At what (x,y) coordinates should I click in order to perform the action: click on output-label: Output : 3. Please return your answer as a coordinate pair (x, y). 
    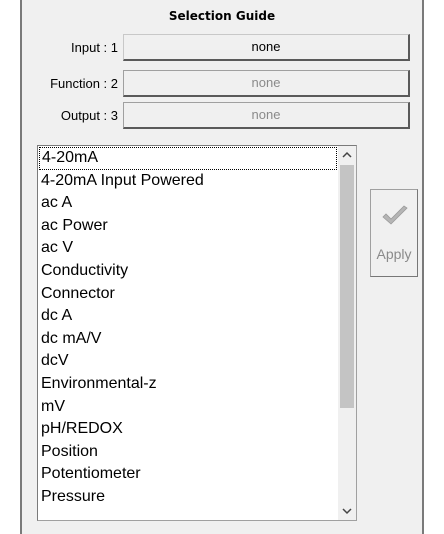
    Looking at the image, I should click on (89, 115).